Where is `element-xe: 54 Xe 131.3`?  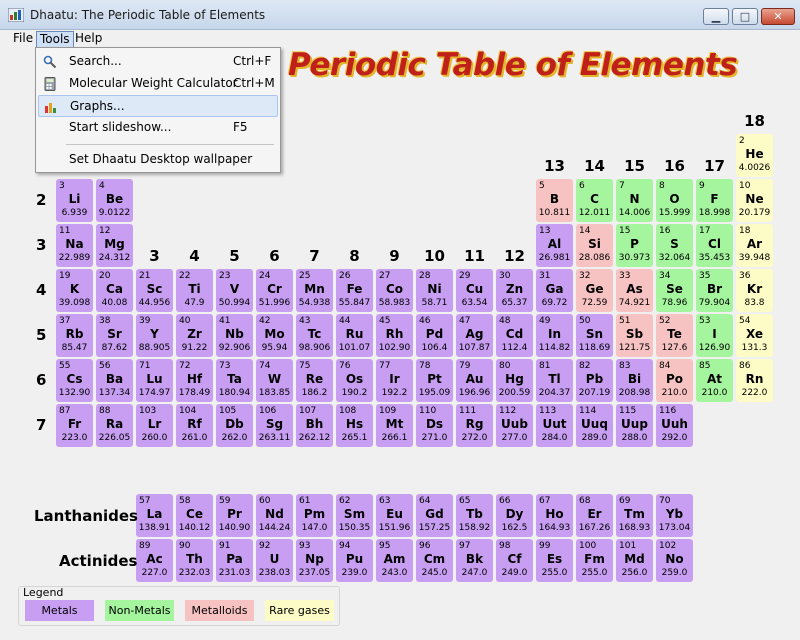 element-xe: 54 Xe 131.3 is located at coordinates (754, 335).